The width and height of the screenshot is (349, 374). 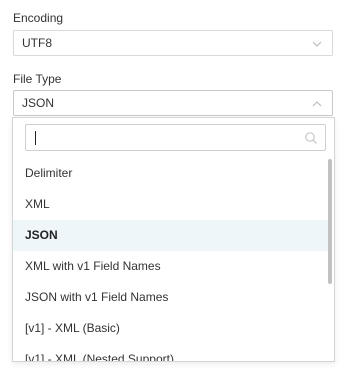 What do you see at coordinates (171, 173) in the screenshot?
I see `option-delimiter: Delimiter` at bounding box center [171, 173].